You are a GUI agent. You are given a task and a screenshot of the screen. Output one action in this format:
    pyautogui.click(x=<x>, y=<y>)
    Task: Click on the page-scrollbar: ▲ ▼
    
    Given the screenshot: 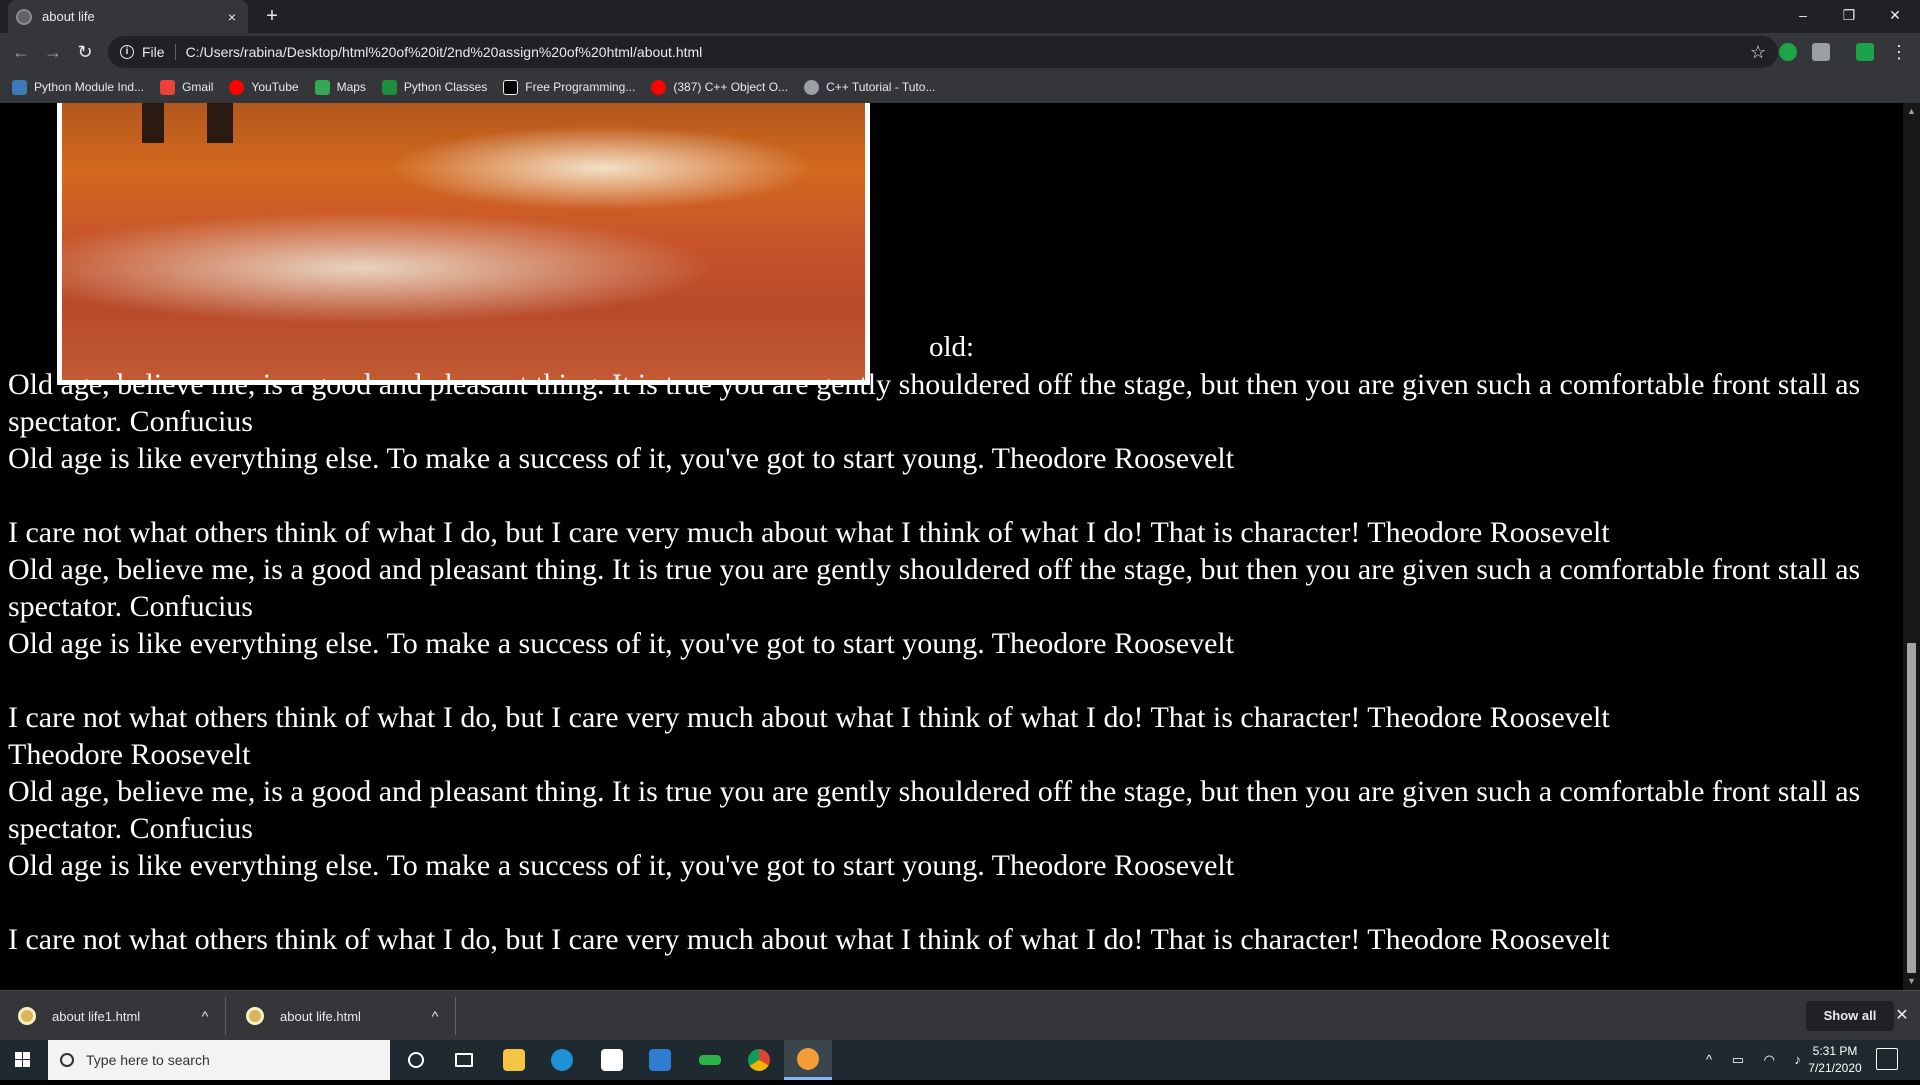 What is the action you would take?
    pyautogui.click(x=1911, y=546)
    